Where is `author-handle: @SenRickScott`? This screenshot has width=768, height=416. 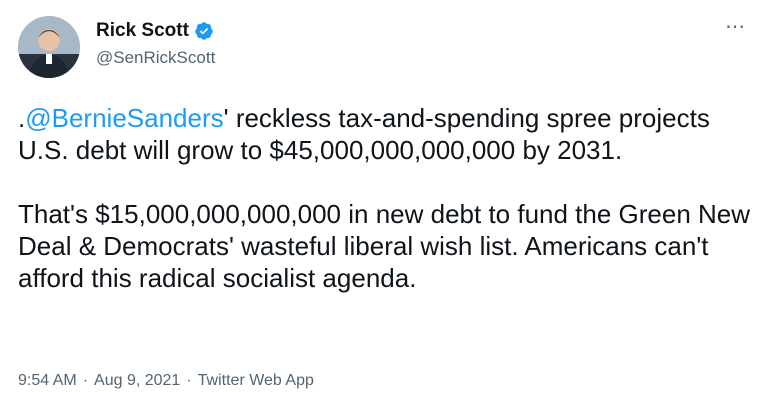 author-handle: @SenRickScott is located at coordinates (155, 58).